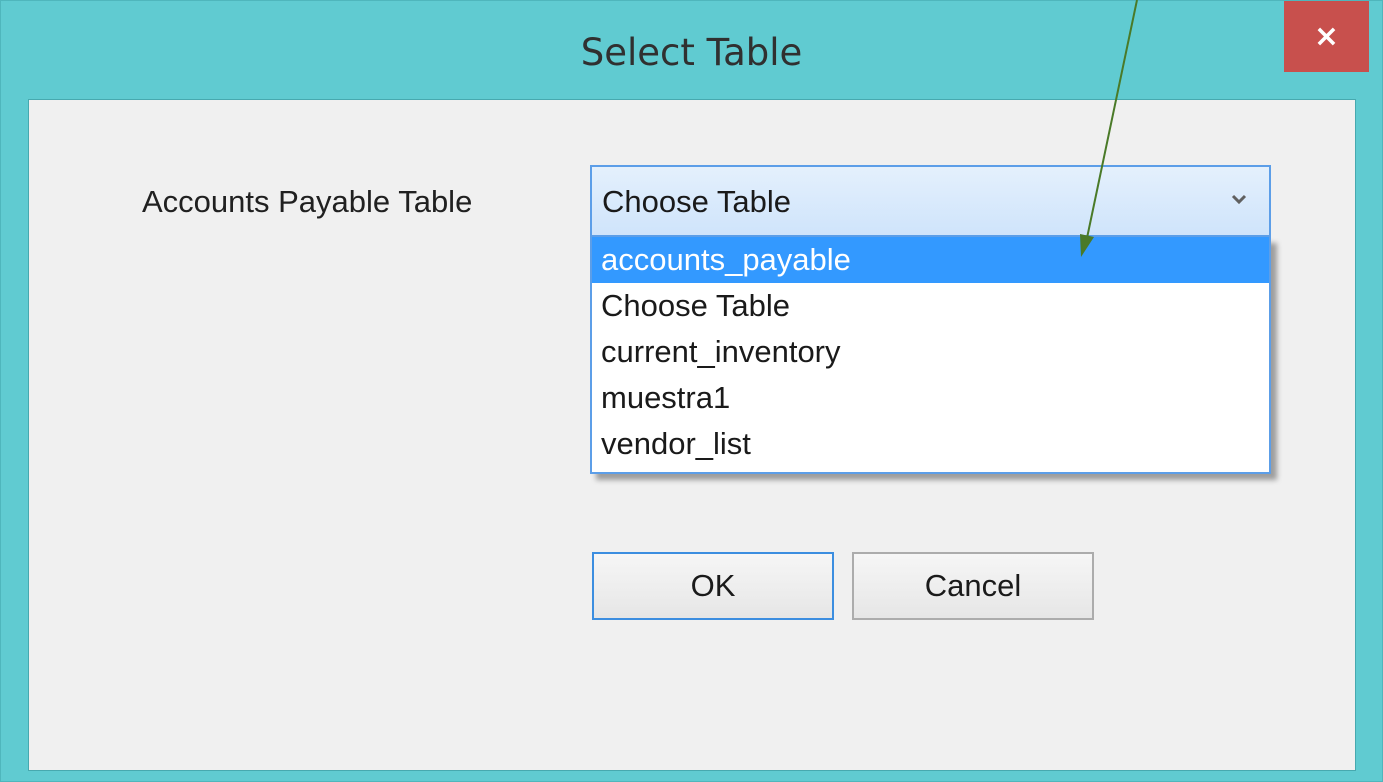 This screenshot has height=782, width=1383. What do you see at coordinates (930, 201) in the screenshot?
I see `table-combo-box: Choose Table` at bounding box center [930, 201].